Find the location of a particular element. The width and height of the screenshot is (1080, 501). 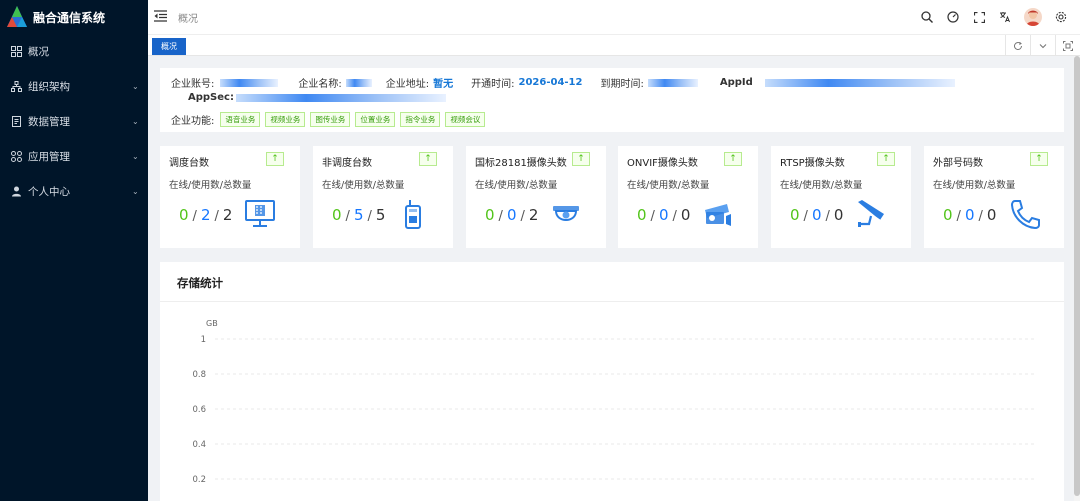

card-title: 非调度台数 is located at coordinates (347, 163).